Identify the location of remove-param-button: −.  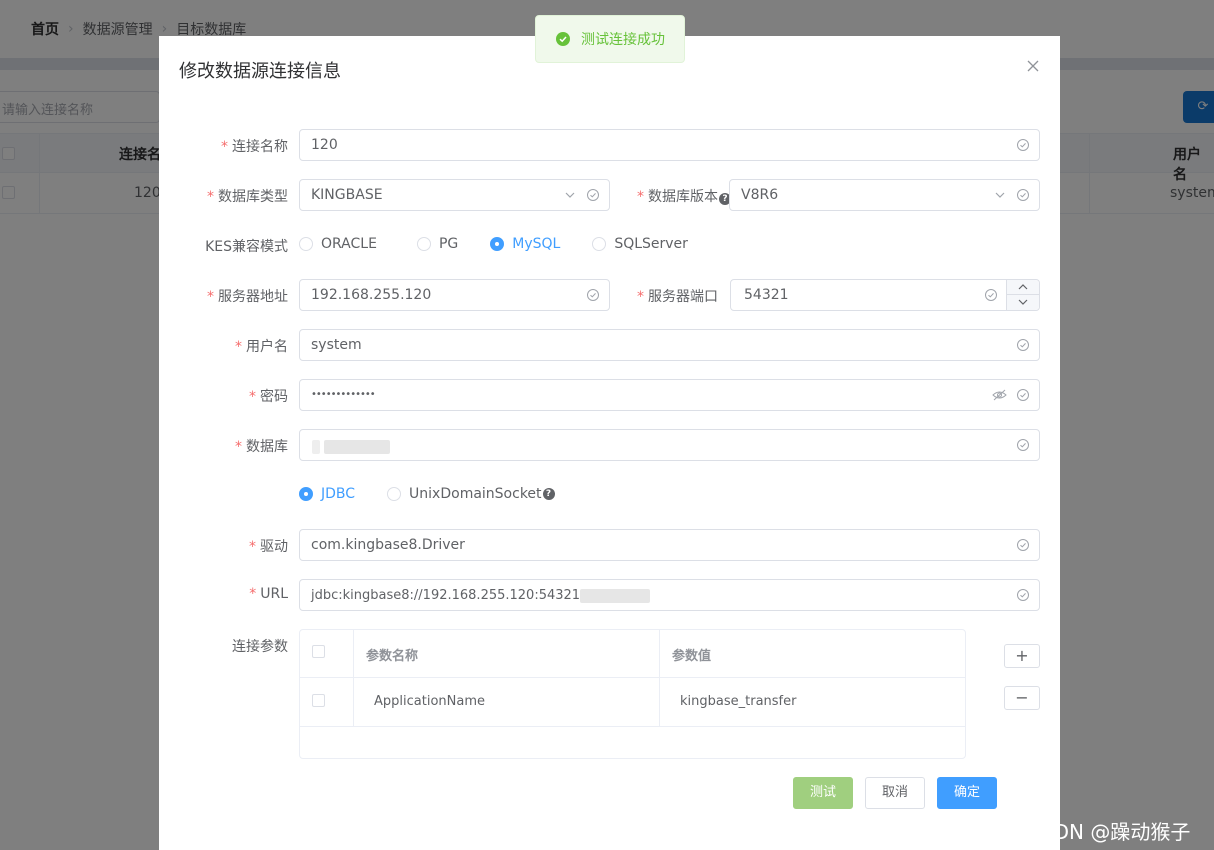
(1022, 698).